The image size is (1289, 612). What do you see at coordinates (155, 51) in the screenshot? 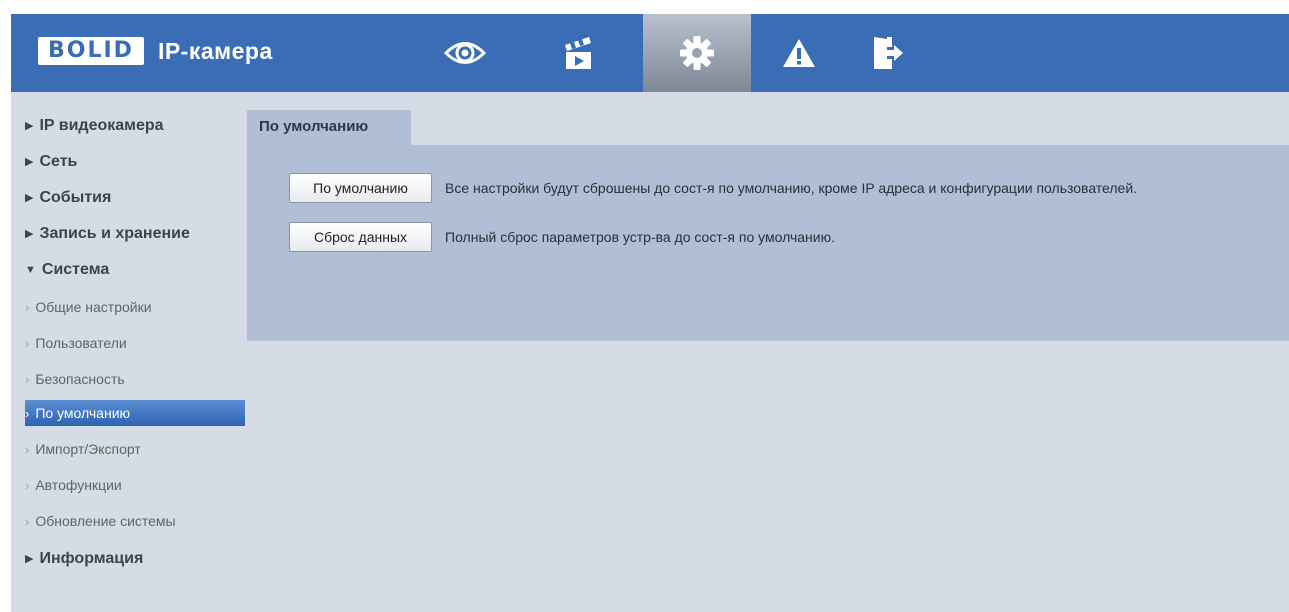
I see `logo: BOLID IP-камера` at bounding box center [155, 51].